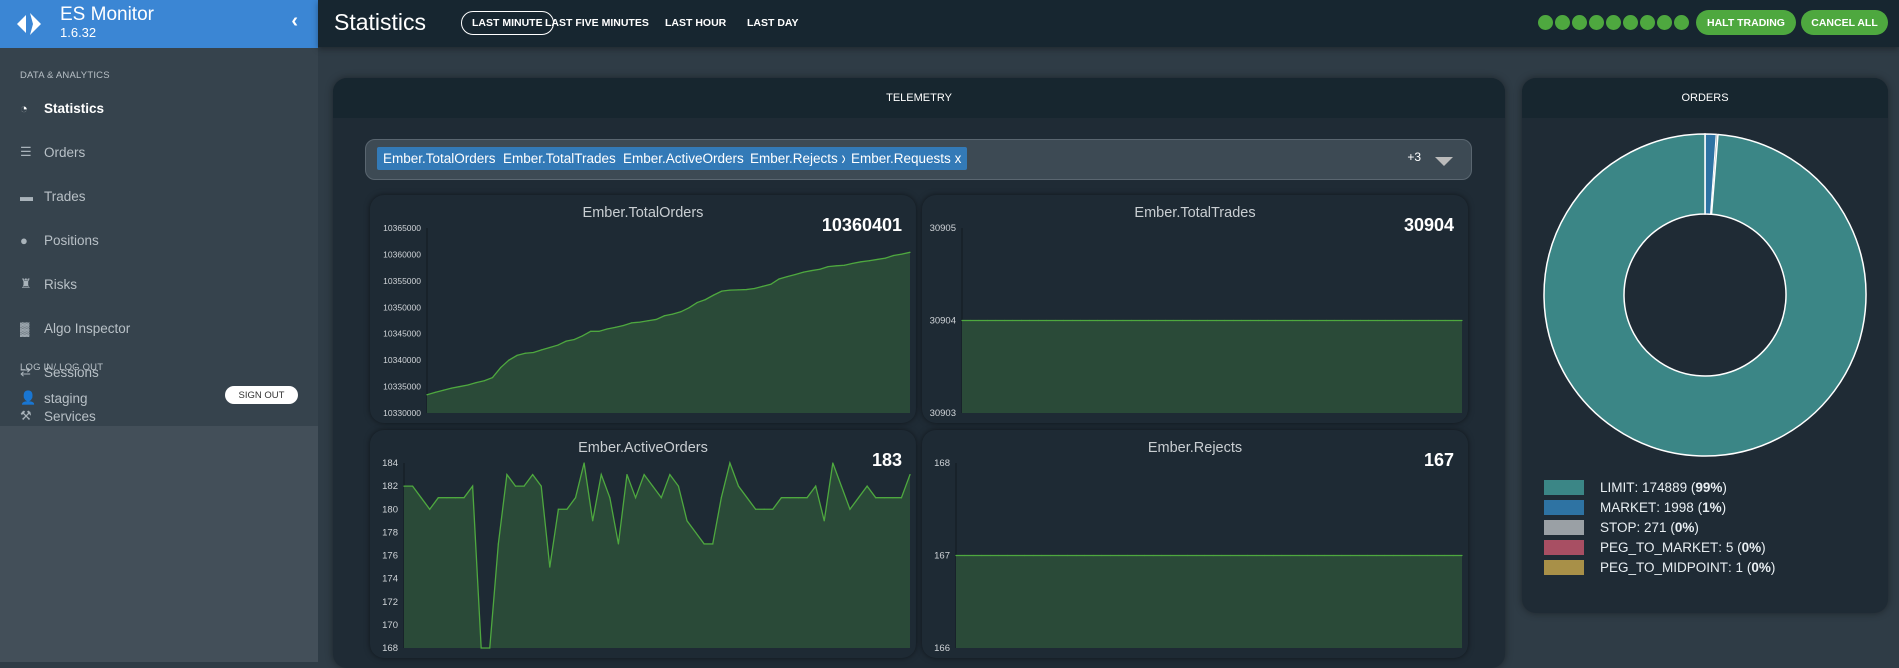  What do you see at coordinates (24, 108) in the screenshot?
I see `dashboard-icon: ◔` at bounding box center [24, 108].